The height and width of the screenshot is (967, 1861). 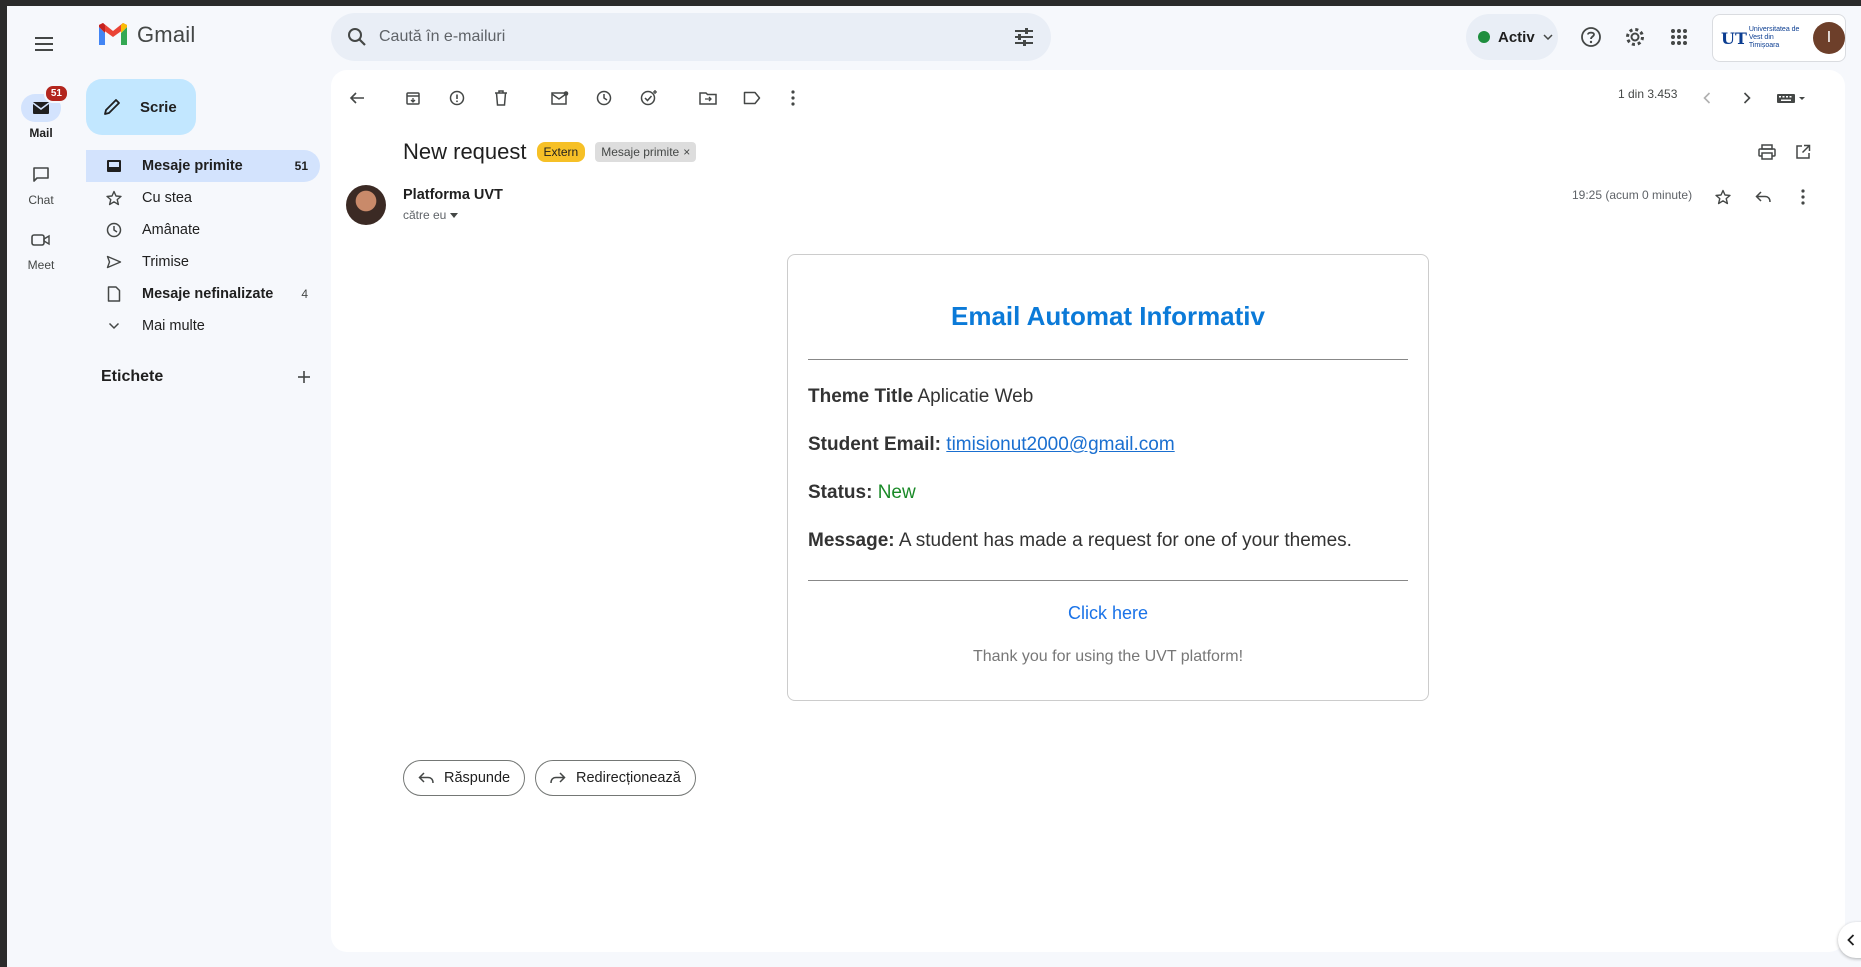 I want to click on mail-icon: 51, so click(x=45, y=103).